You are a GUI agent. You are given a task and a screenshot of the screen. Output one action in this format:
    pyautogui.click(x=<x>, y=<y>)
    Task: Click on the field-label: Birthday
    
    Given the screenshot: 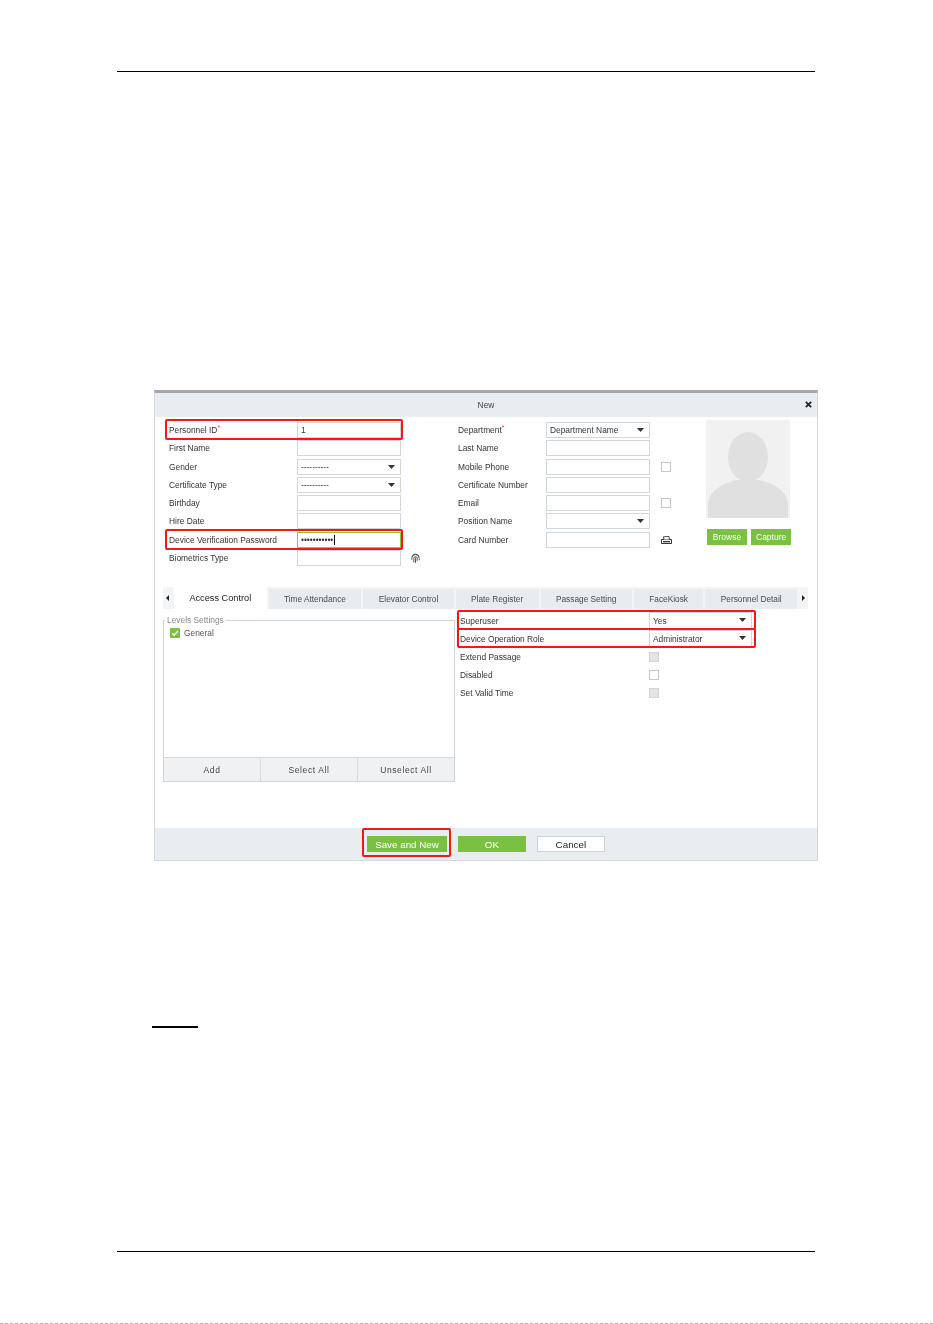 What is the action you would take?
    pyautogui.click(x=185, y=503)
    